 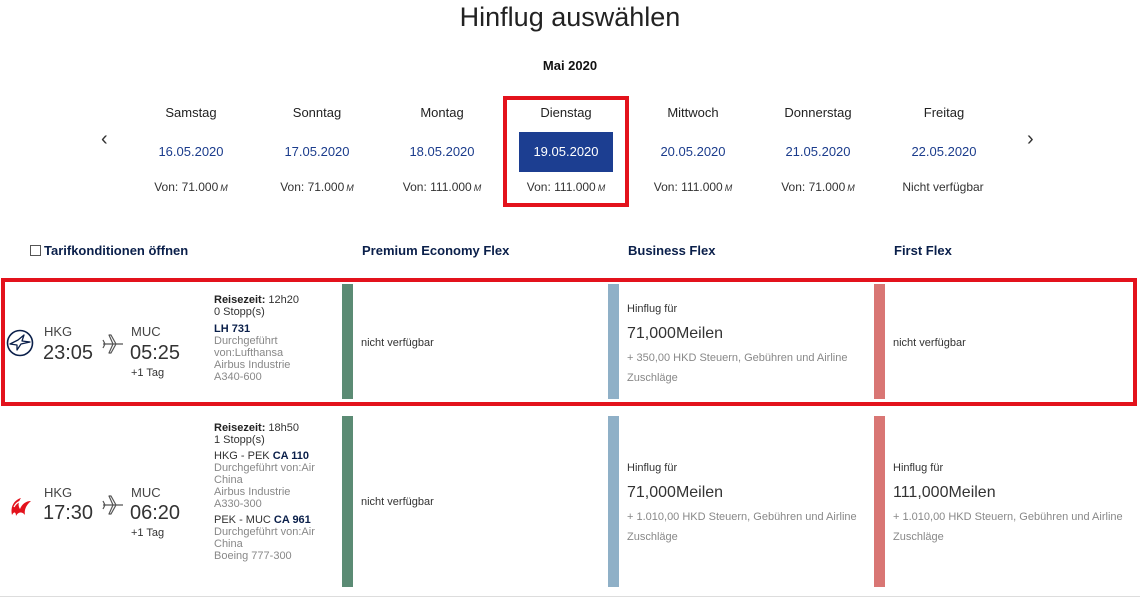 What do you see at coordinates (232, 329) in the screenshot?
I see `flight-number-link: LH 731` at bounding box center [232, 329].